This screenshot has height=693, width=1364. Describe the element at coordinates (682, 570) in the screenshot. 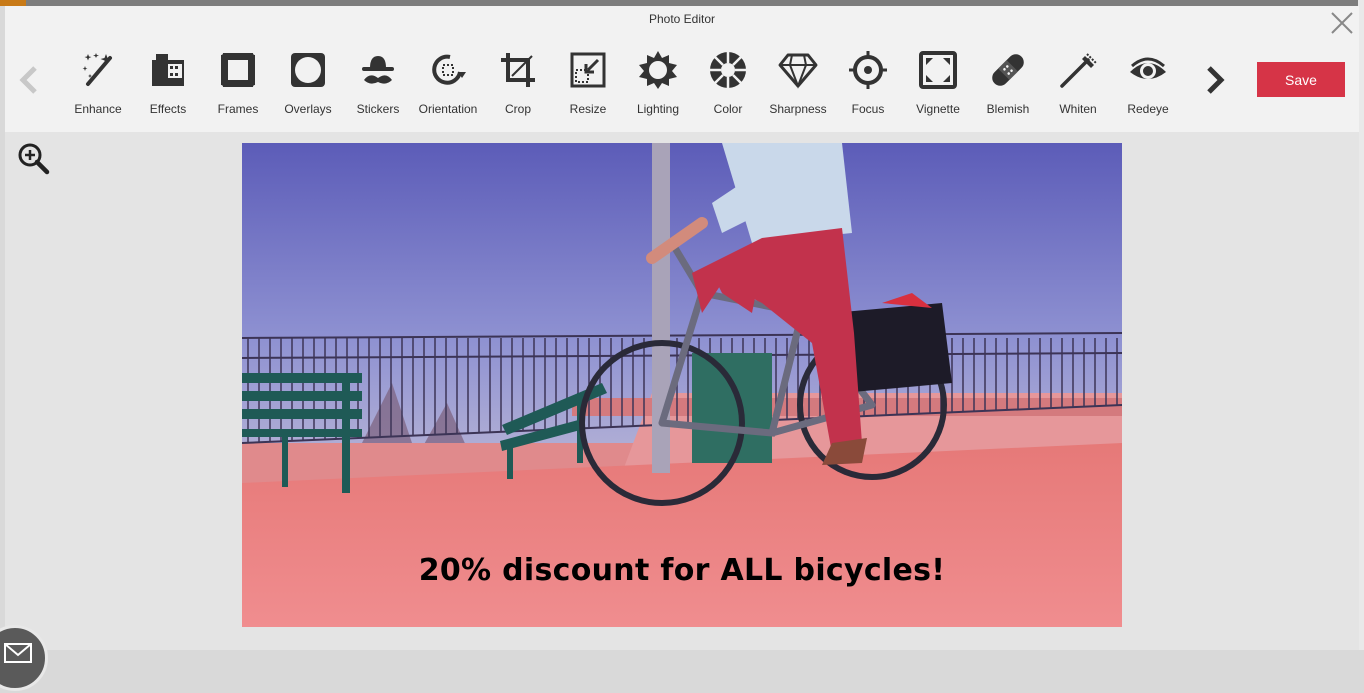

I see `promo-caption: 20% discount for ALL bicycles!` at that location.